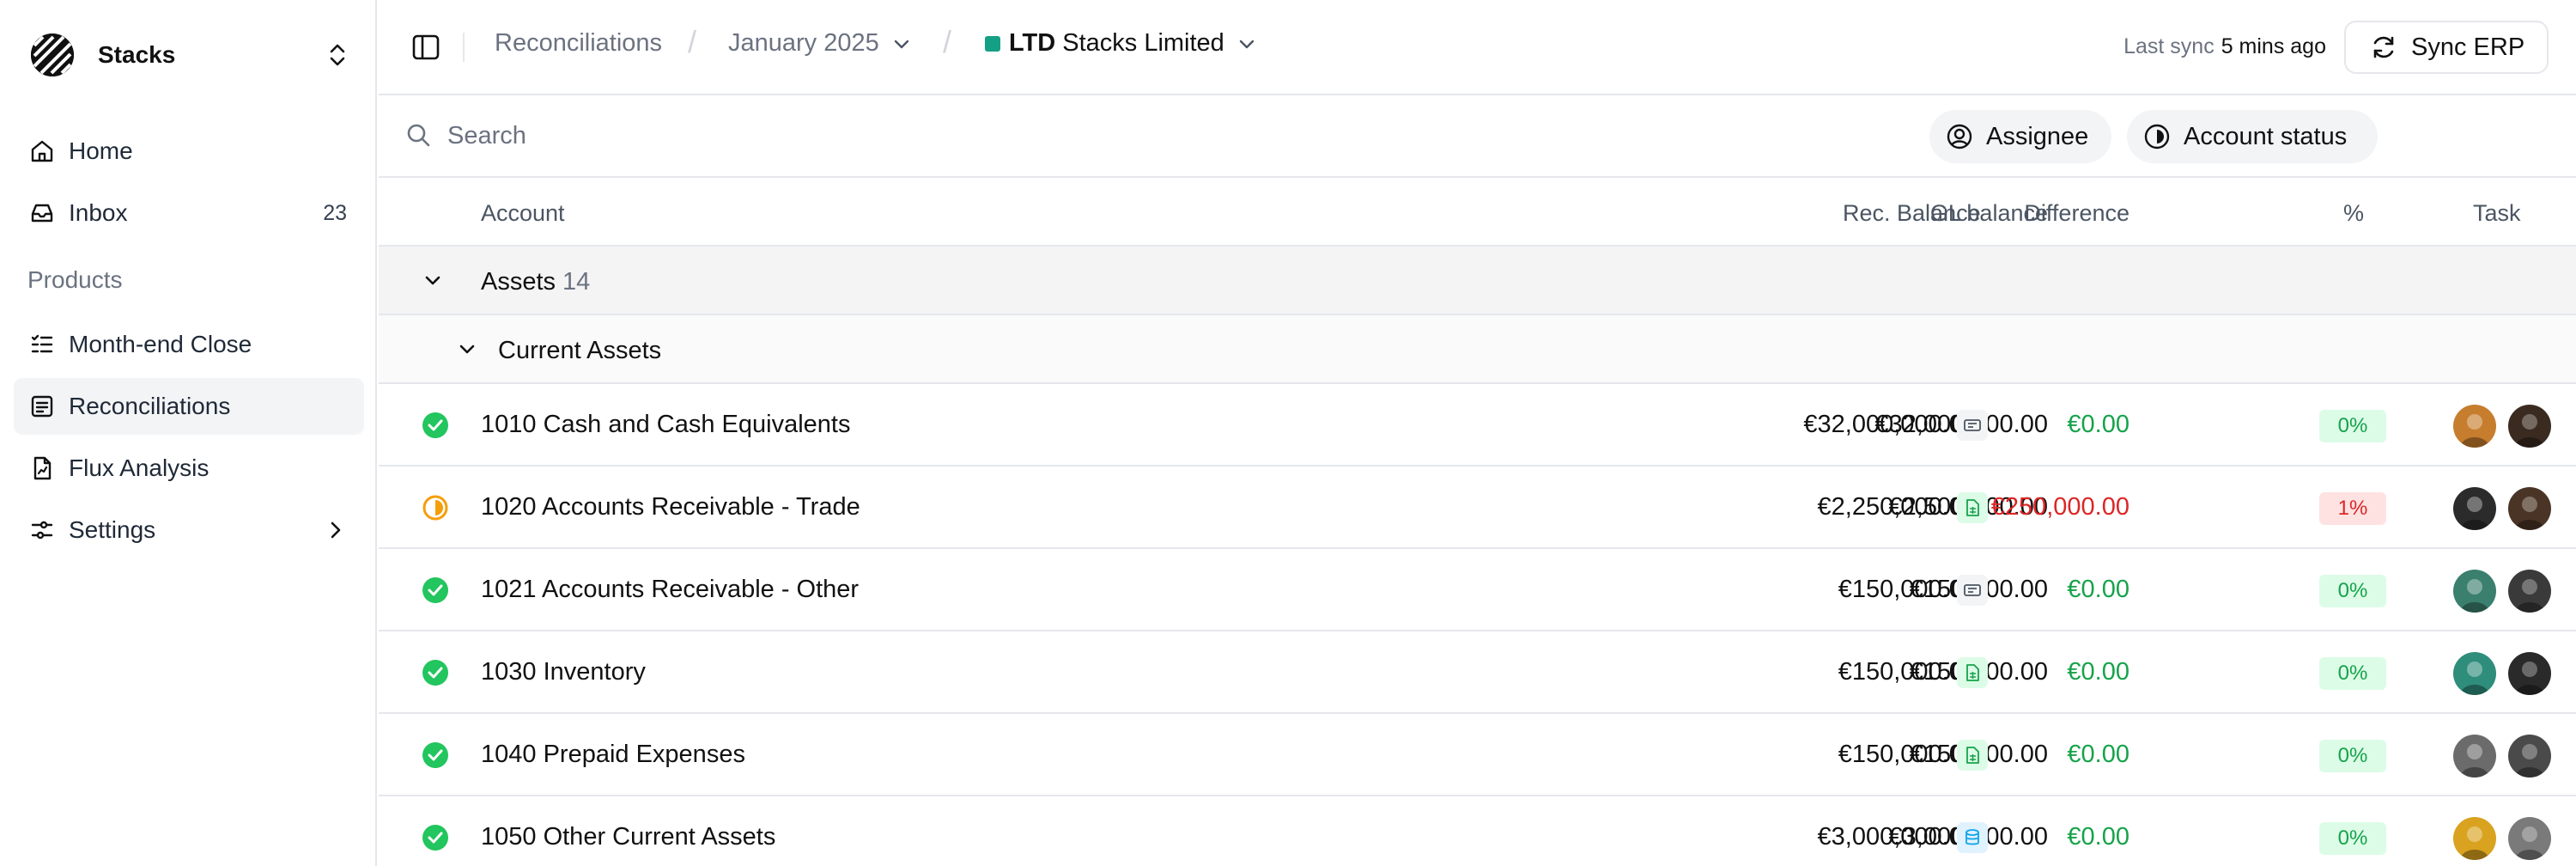 The width and height of the screenshot is (2576, 866). What do you see at coordinates (1973, 837) in the screenshot?
I see `database-icon` at bounding box center [1973, 837].